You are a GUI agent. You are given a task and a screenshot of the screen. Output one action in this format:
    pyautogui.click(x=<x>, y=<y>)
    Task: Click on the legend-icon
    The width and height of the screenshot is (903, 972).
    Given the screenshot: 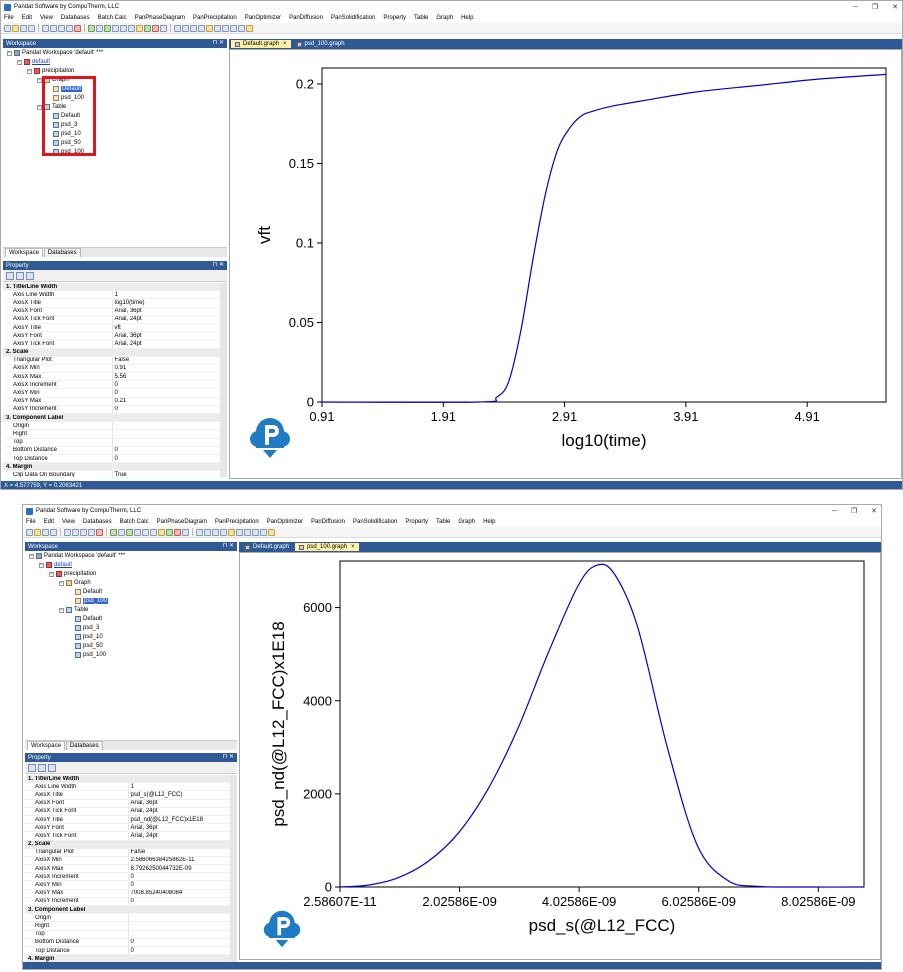 What is the action you would take?
    pyautogui.click(x=193, y=28)
    